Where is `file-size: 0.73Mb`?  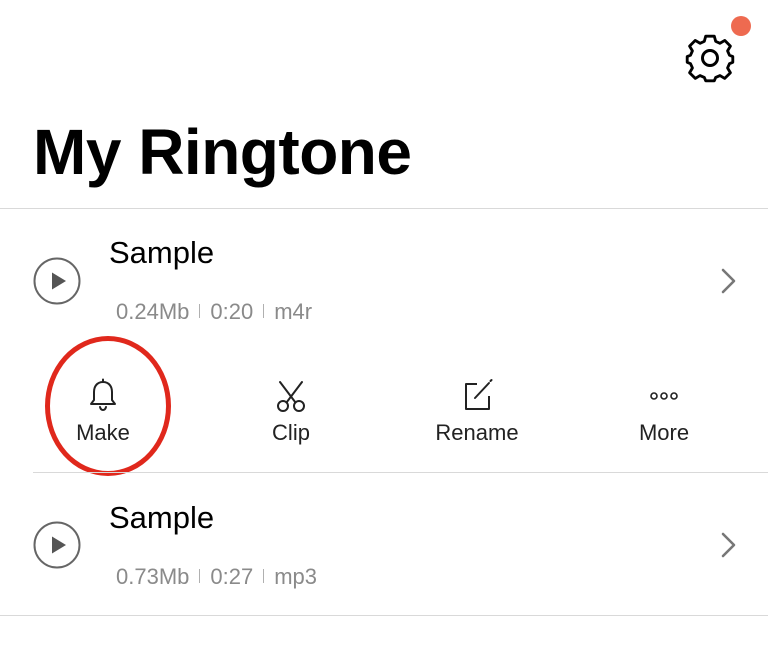
file-size: 0.73Mb is located at coordinates (153, 576).